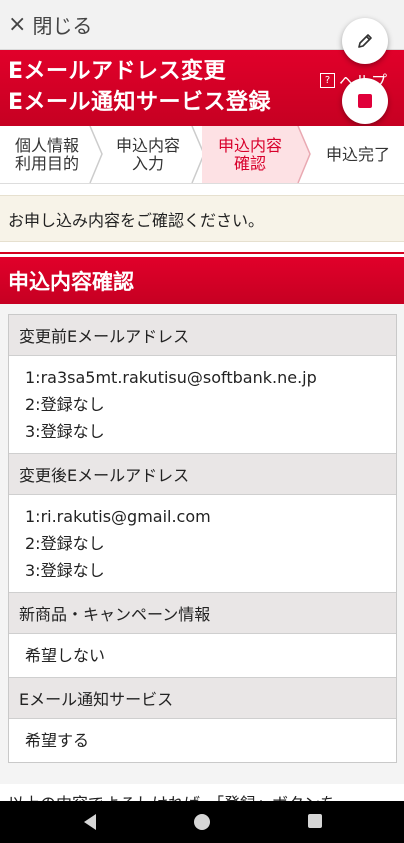 Image resolution: width=404 pixels, height=843 pixels. What do you see at coordinates (202, 280) in the screenshot?
I see `section-title: 申込内容確認` at bounding box center [202, 280].